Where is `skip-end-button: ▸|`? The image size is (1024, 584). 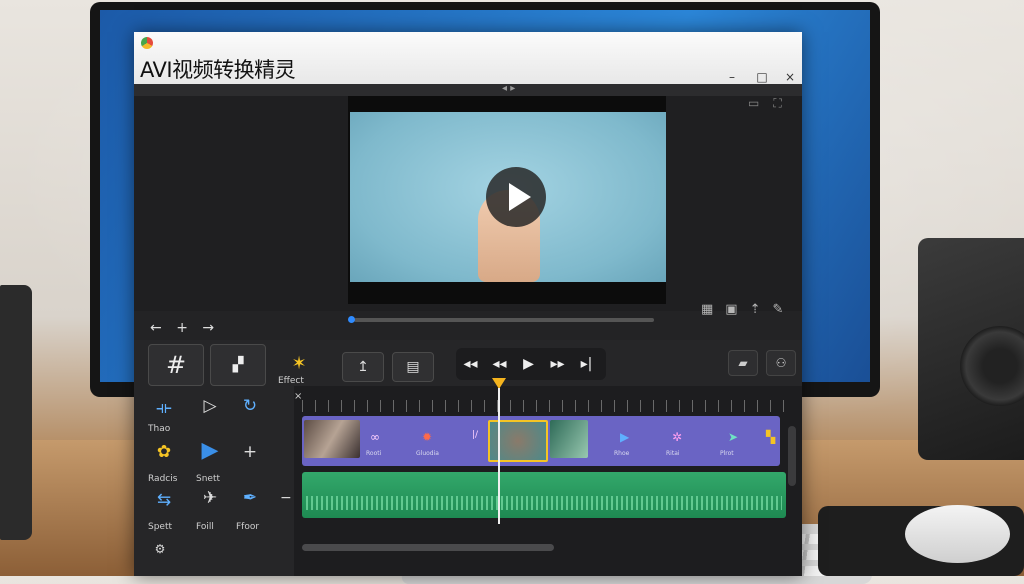
skip-end-button: ▸| is located at coordinates (586, 364).